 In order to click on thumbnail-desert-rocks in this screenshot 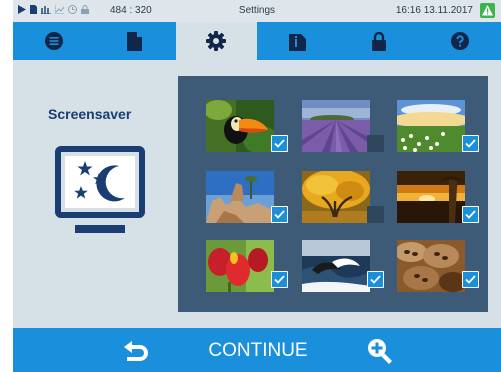, I will do `click(240, 197)`.